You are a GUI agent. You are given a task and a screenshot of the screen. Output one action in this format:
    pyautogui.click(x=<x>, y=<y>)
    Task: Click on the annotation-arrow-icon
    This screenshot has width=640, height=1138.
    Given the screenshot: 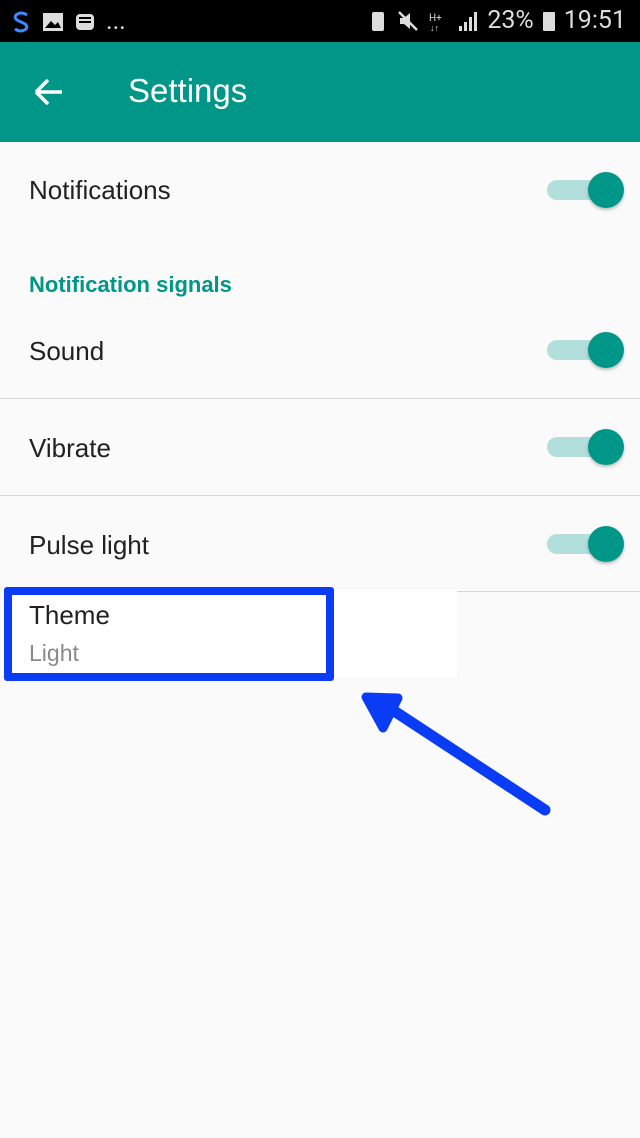 What is the action you would take?
    pyautogui.click(x=456, y=754)
    